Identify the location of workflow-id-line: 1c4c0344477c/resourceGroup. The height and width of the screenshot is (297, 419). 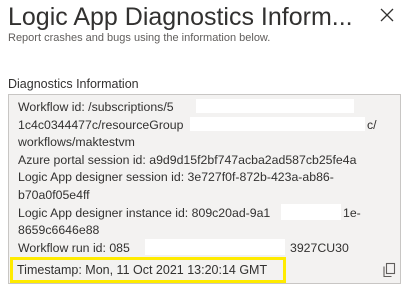
(101, 125).